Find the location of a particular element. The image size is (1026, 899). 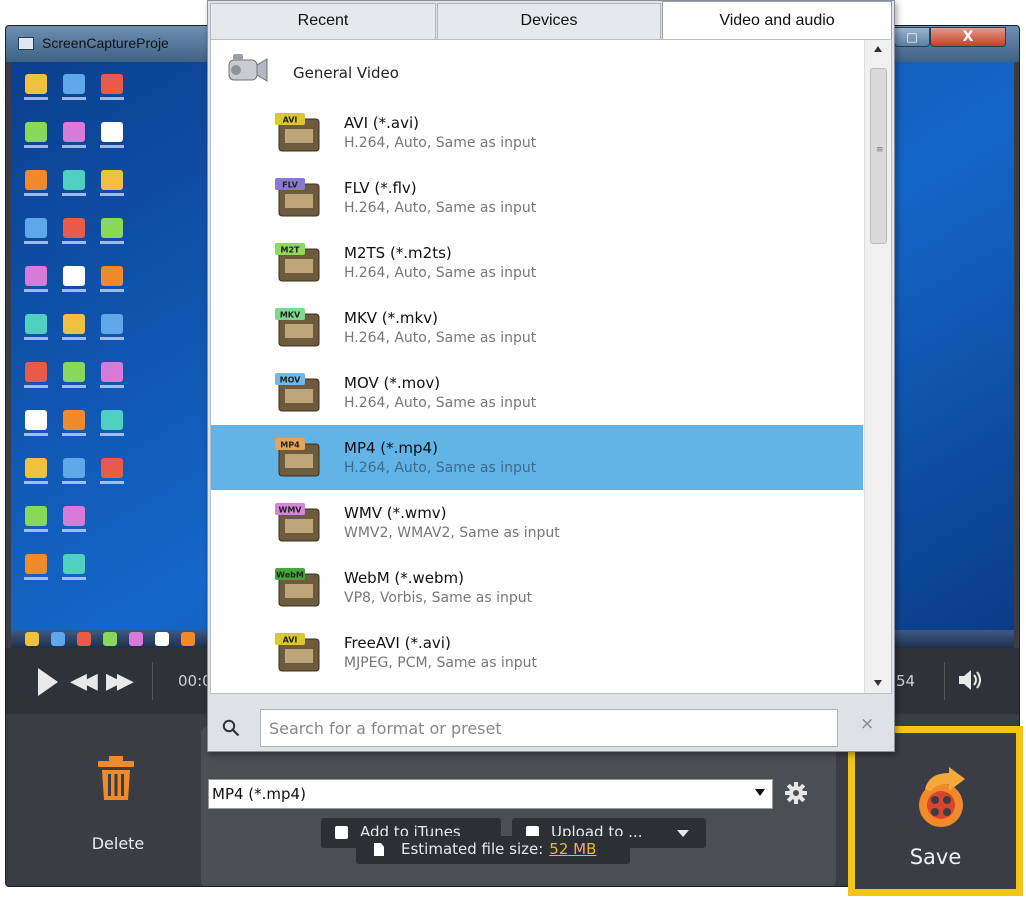

tab-recent: Recent is located at coordinates (323, 21).